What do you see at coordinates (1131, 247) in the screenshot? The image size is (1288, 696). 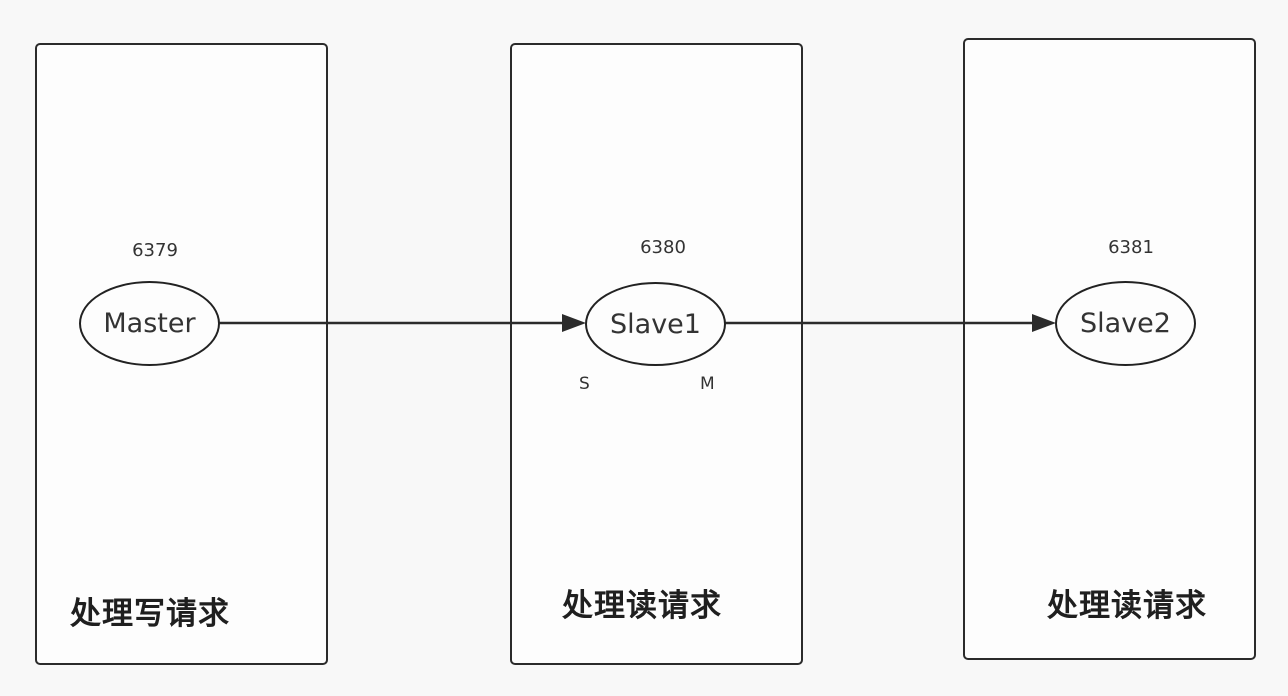 I see `slave2-port-label: 6381` at bounding box center [1131, 247].